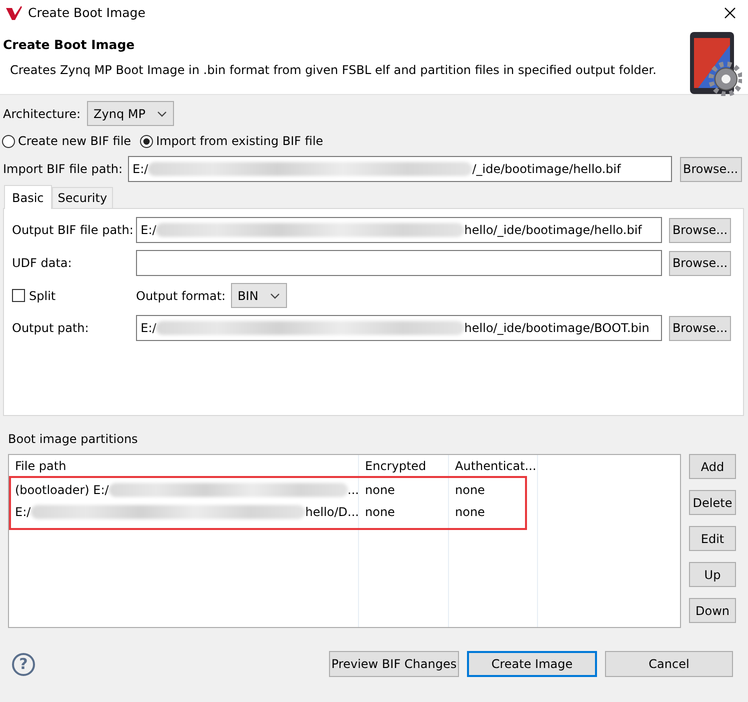 The width and height of the screenshot is (748, 702). Describe the element at coordinates (712, 574) in the screenshot. I see `side-button: Up` at that location.